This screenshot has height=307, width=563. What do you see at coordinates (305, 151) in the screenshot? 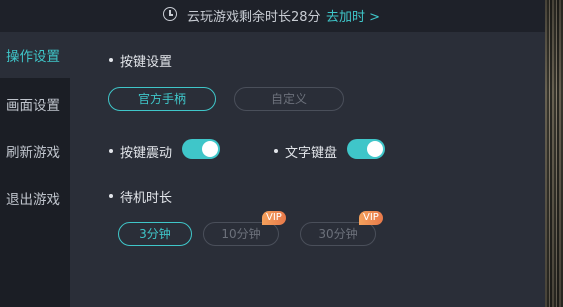
I see `text-keyboard-label: 文字键盘` at bounding box center [305, 151].